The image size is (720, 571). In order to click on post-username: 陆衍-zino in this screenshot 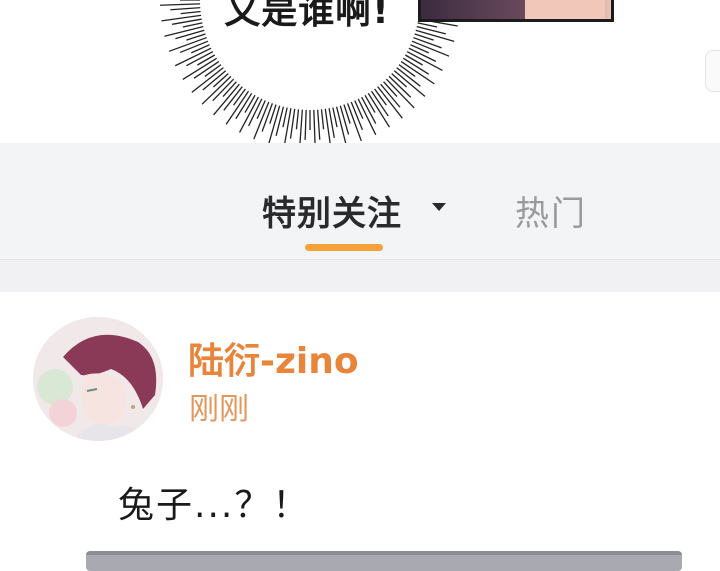, I will do `click(273, 358)`.